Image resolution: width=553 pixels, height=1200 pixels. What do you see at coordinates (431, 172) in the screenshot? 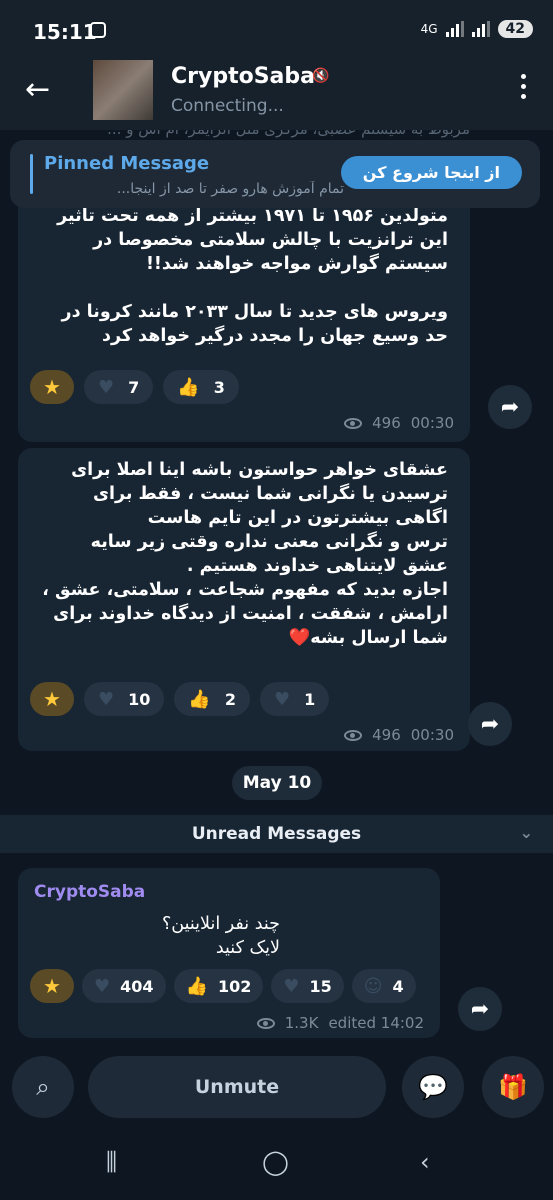
I see `pinned-action-button: از اینجا شروع کن` at bounding box center [431, 172].